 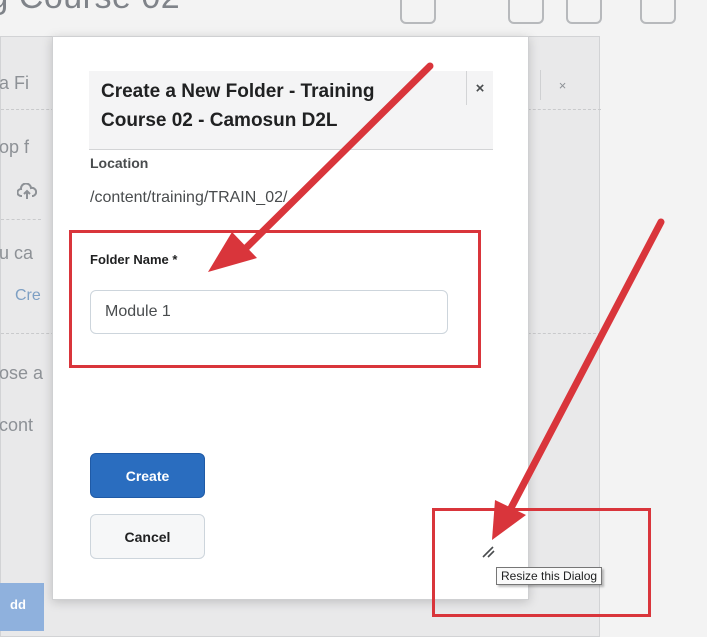 What do you see at coordinates (15, 83) in the screenshot?
I see `bg-heading: a Fi` at bounding box center [15, 83].